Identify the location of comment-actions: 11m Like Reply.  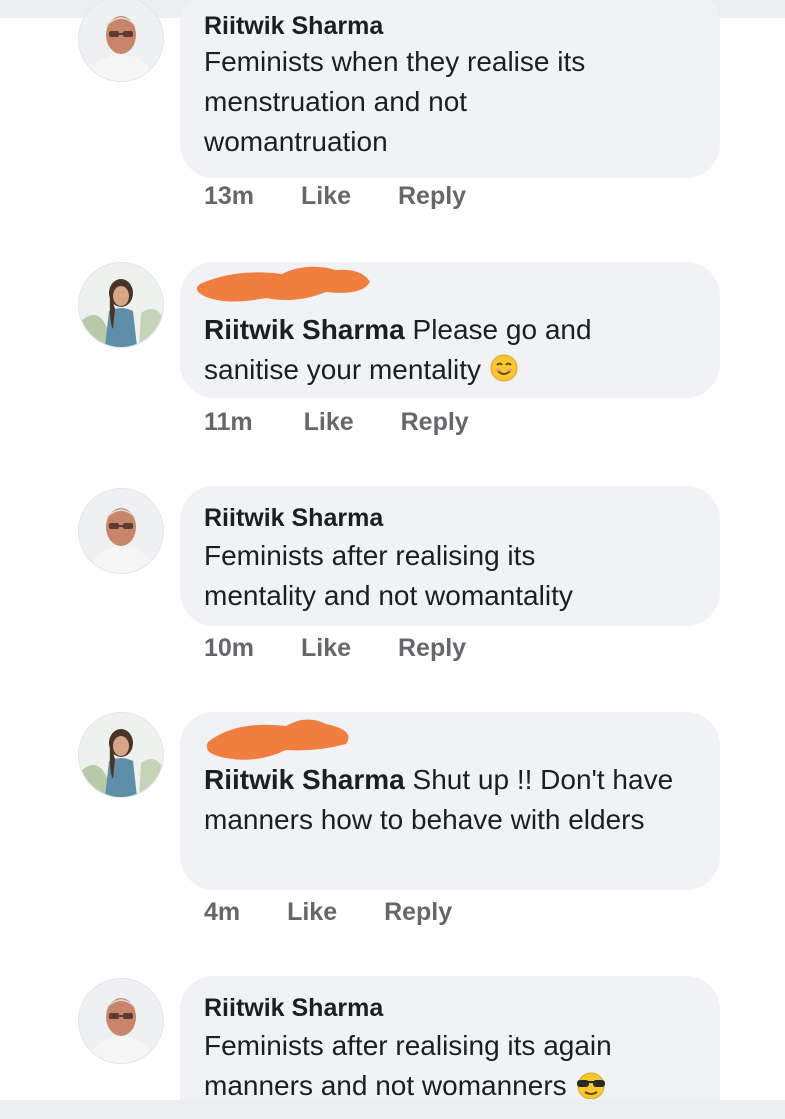
(336, 422).